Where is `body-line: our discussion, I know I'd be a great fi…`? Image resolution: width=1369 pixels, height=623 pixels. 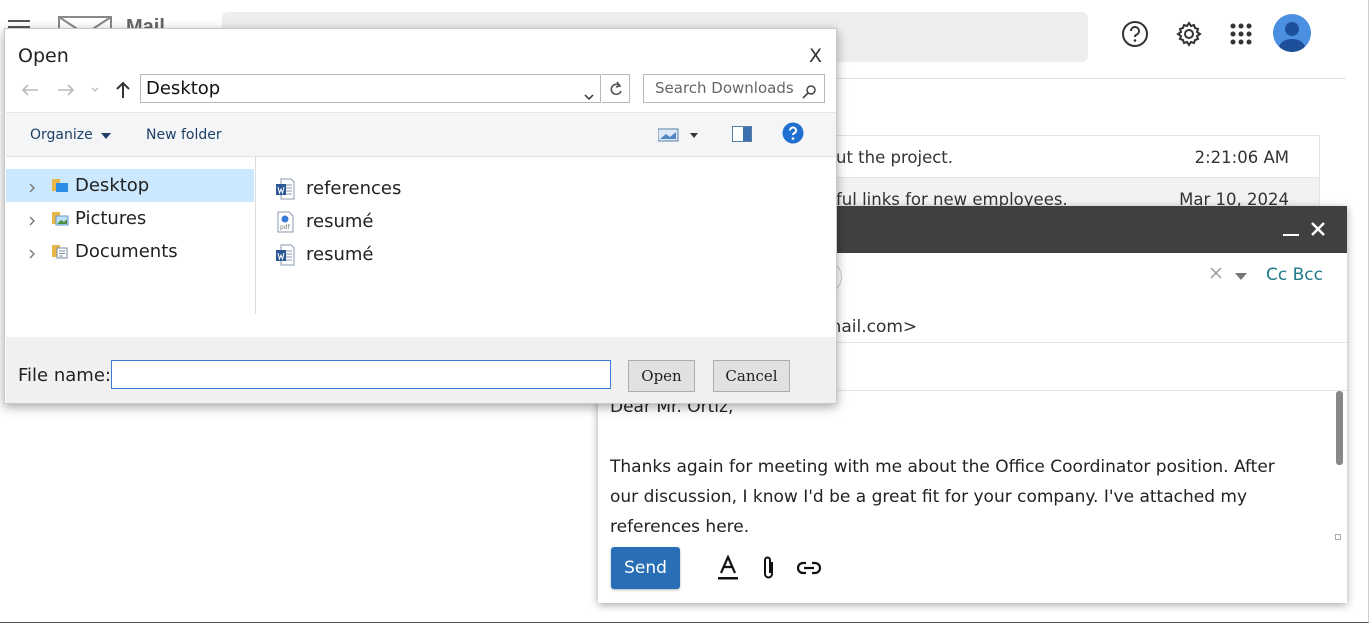 body-line: our discussion, I know I'd be a great fi… is located at coordinates (929, 497).